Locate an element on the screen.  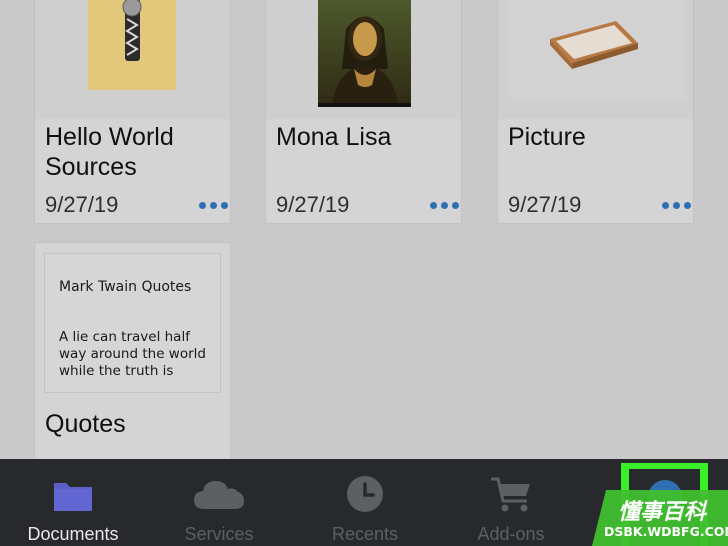
note-line: way around the world is located at coordinates (132, 354).